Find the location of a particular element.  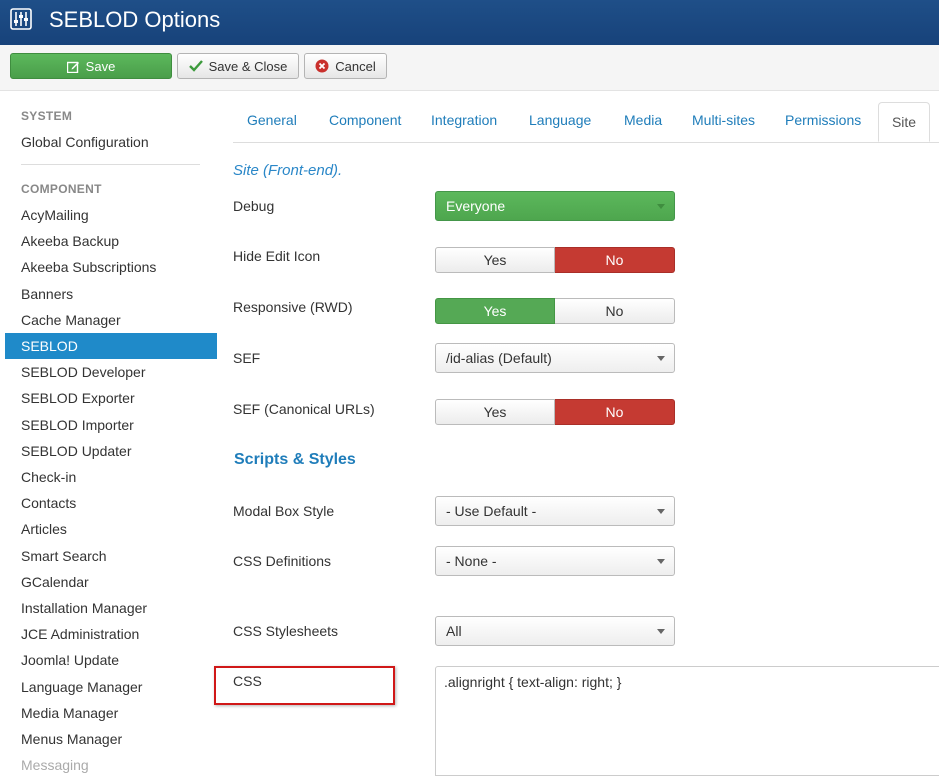

sidebar-item-joomla-update: Joomla! Update is located at coordinates (111, 660).